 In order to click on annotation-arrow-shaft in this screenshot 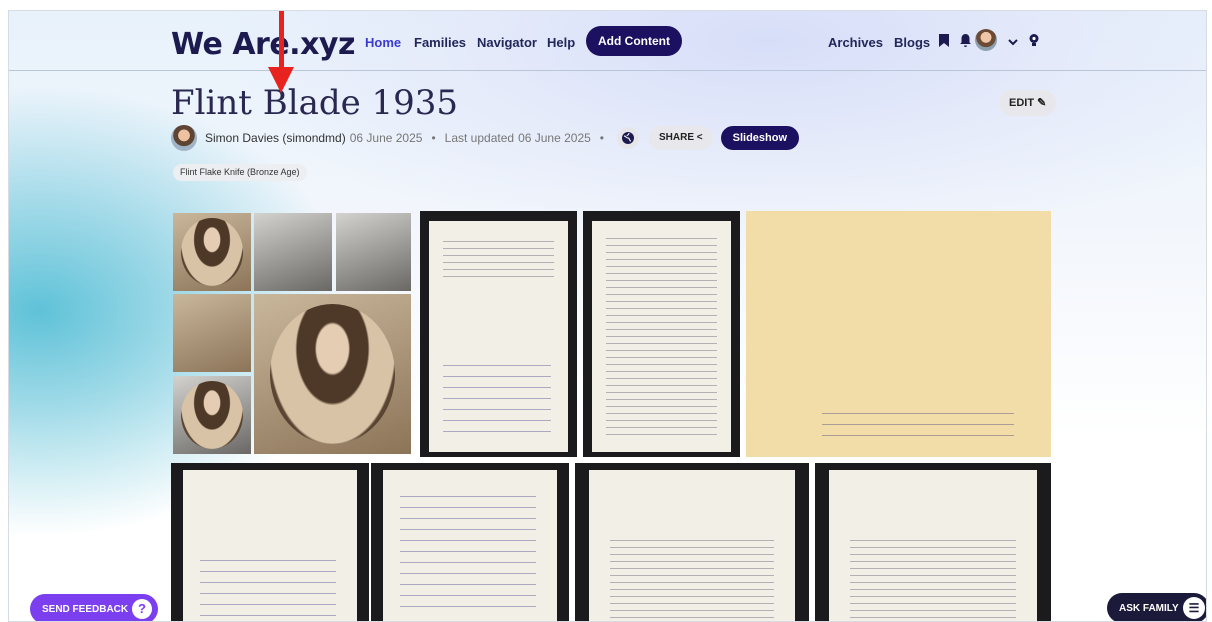, I will do `click(281, 42)`.